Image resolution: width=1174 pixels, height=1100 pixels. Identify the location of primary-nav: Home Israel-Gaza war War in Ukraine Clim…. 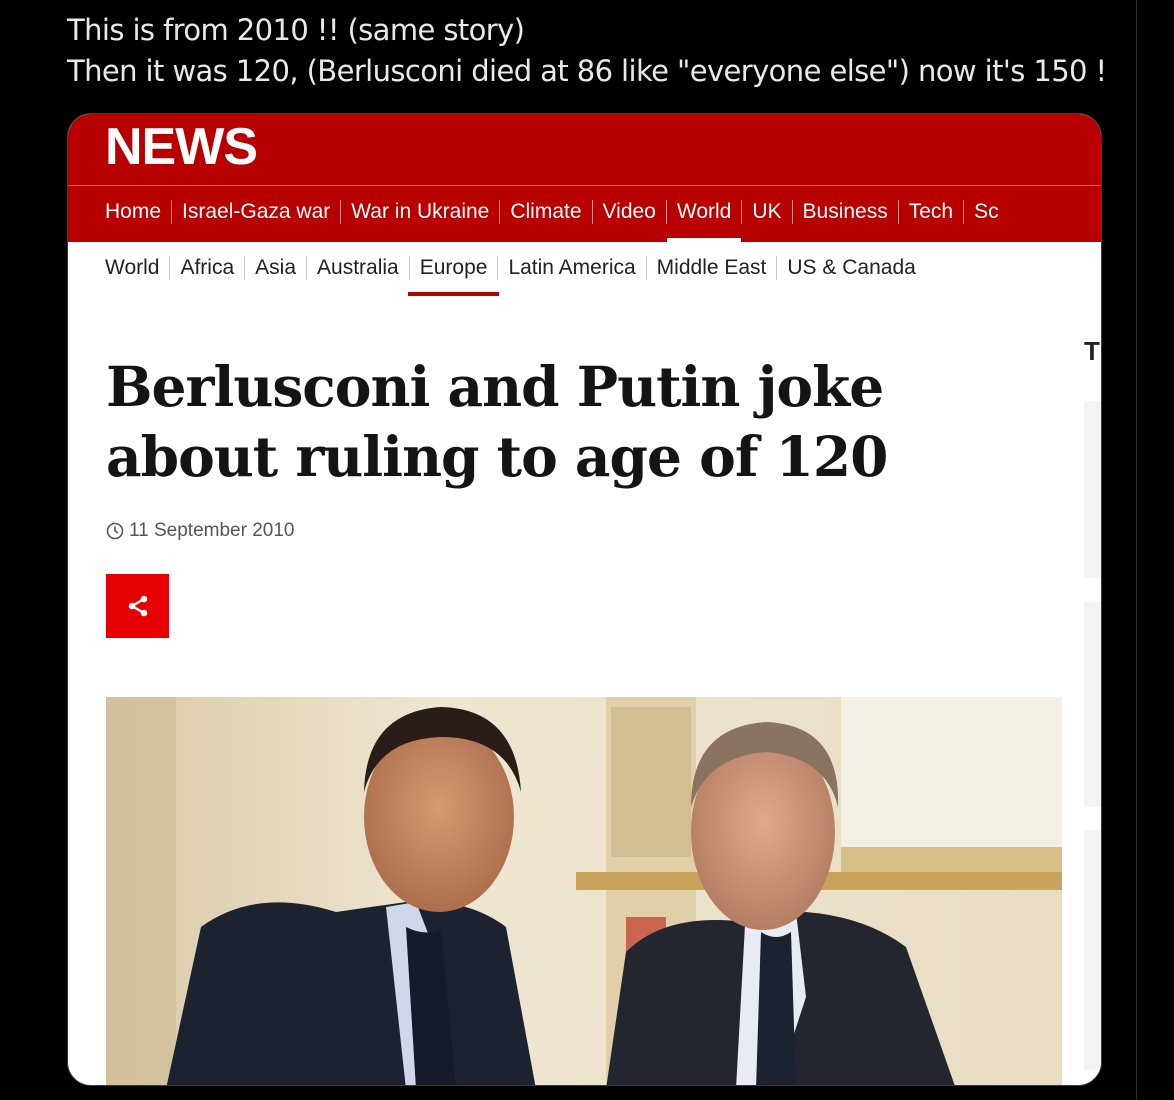
(557, 221).